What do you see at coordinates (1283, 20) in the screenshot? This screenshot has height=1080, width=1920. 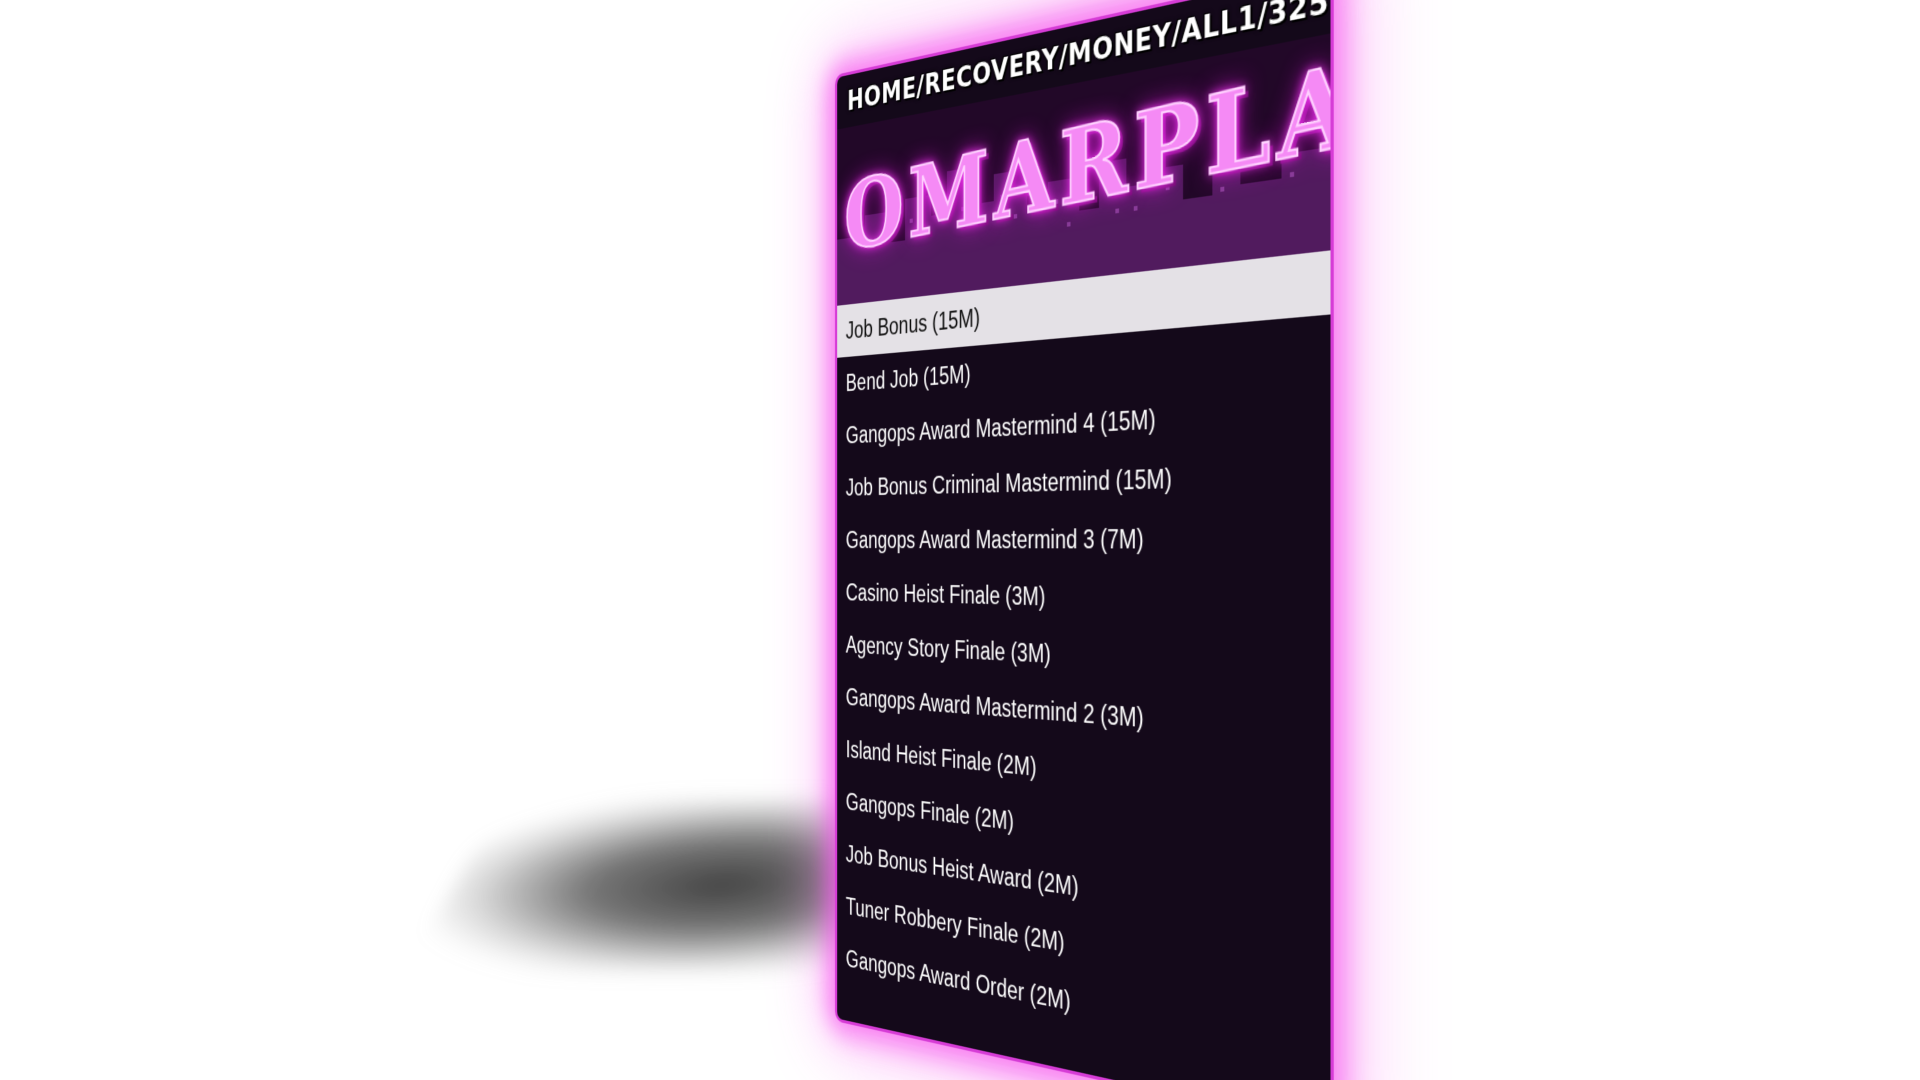 I see `item-position-counter: 1/325` at bounding box center [1283, 20].